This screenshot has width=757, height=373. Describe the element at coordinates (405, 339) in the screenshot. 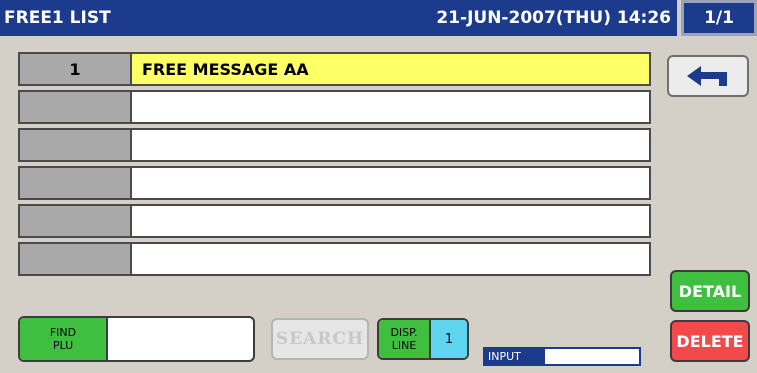

I see `disp-line-label: DISP. LINE` at that location.